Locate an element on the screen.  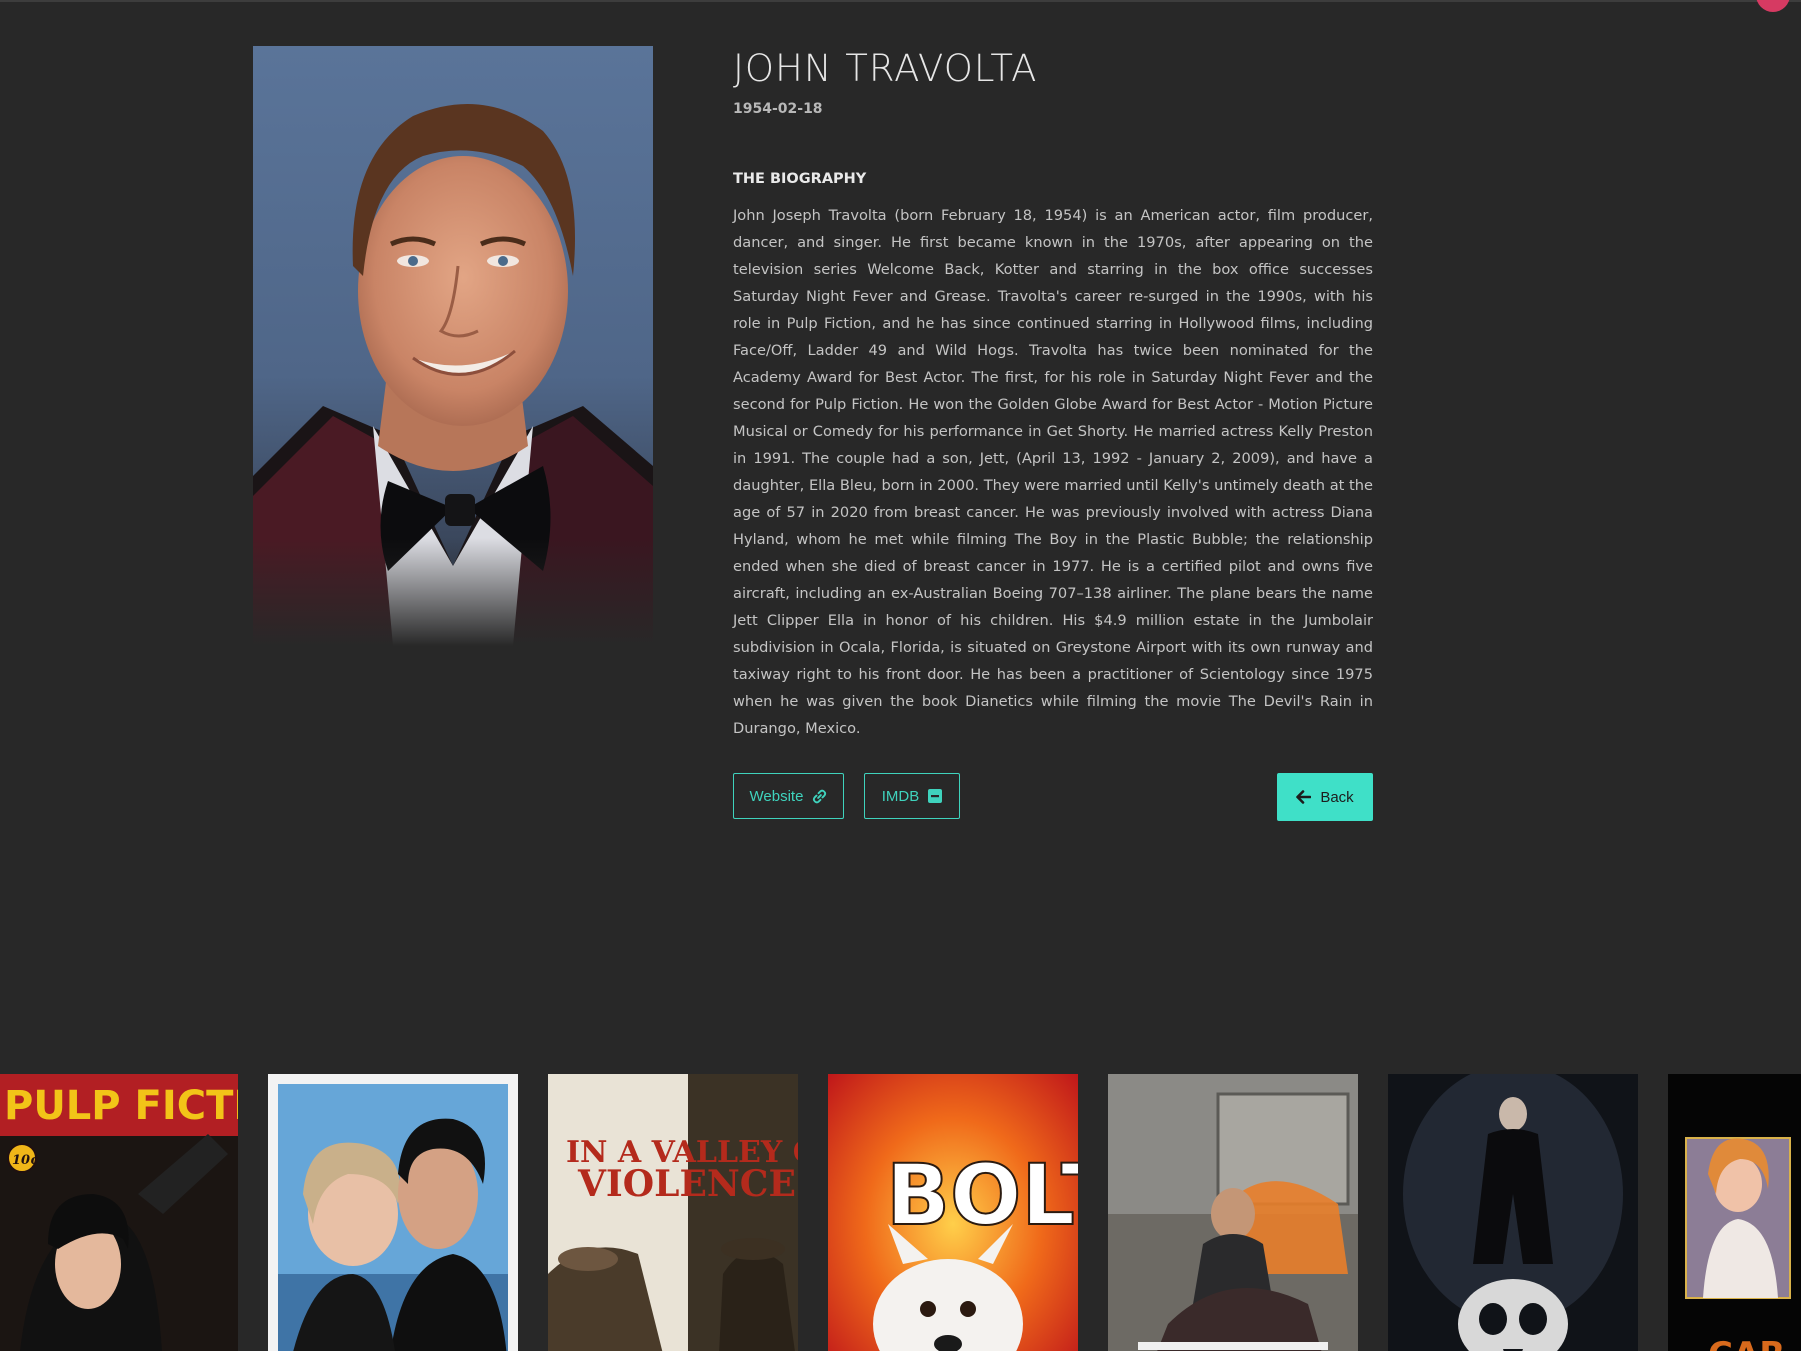
website-button: Website is located at coordinates (788, 796).